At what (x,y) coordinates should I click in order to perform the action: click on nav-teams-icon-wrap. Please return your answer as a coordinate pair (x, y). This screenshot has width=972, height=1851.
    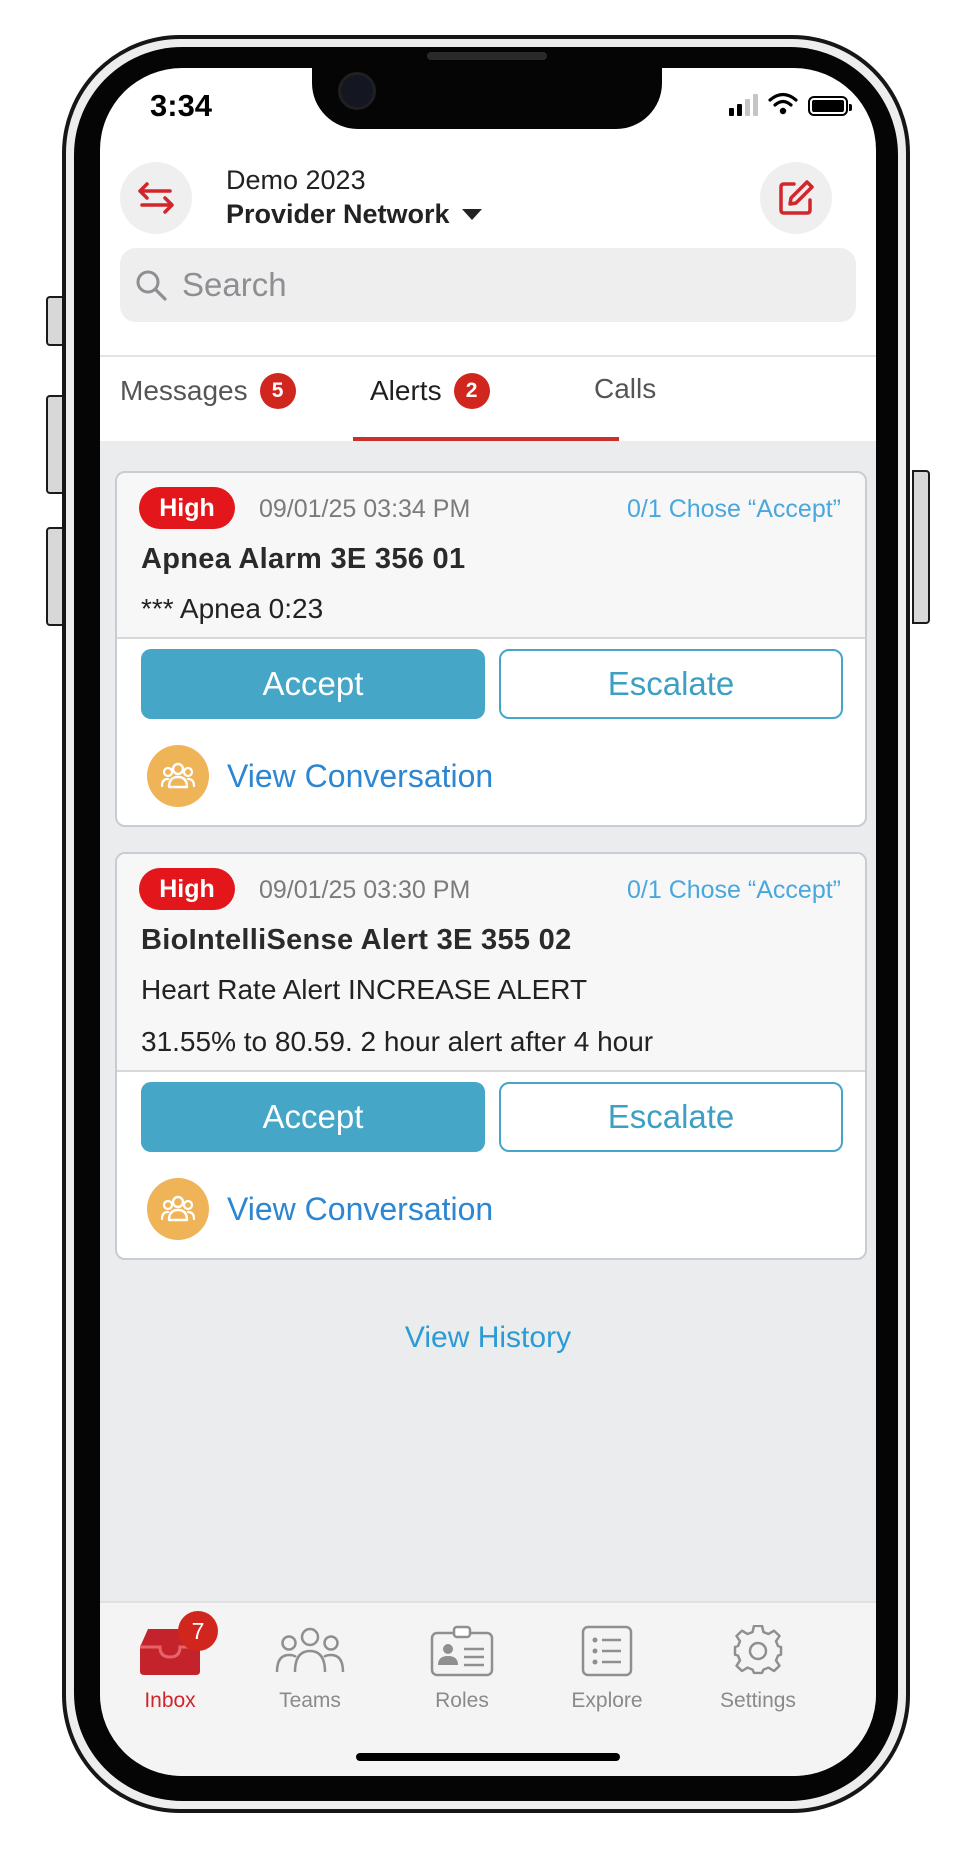
    Looking at the image, I should click on (310, 1651).